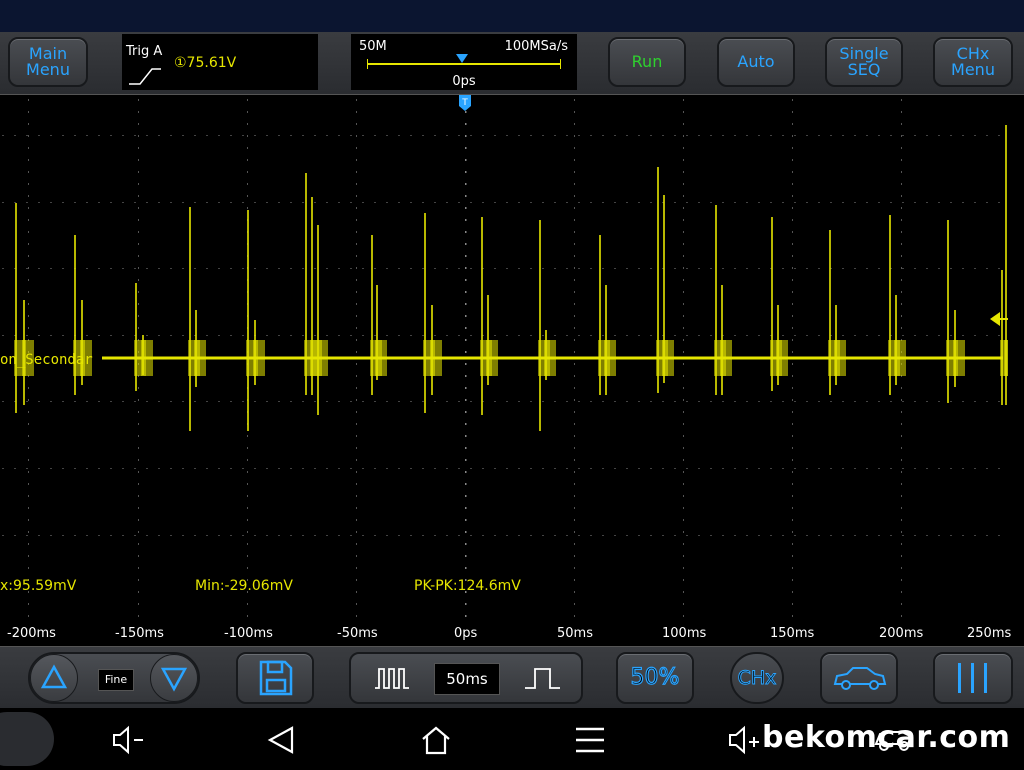 This screenshot has width=1024, height=770. Describe the element at coordinates (647, 62) in the screenshot. I see `run-button: Run` at that location.